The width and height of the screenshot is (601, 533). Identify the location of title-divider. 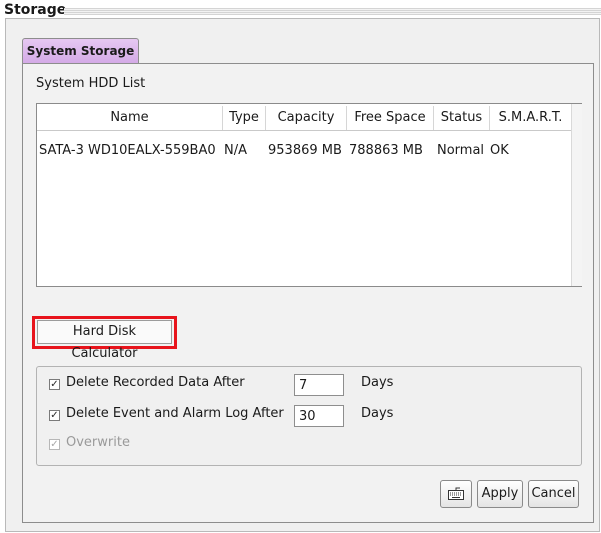
(332, 11).